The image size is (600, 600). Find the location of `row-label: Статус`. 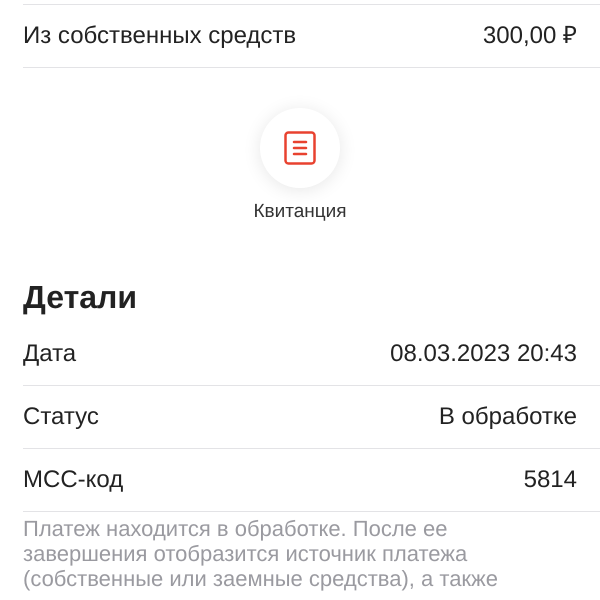

row-label: Статус is located at coordinates (61, 417).